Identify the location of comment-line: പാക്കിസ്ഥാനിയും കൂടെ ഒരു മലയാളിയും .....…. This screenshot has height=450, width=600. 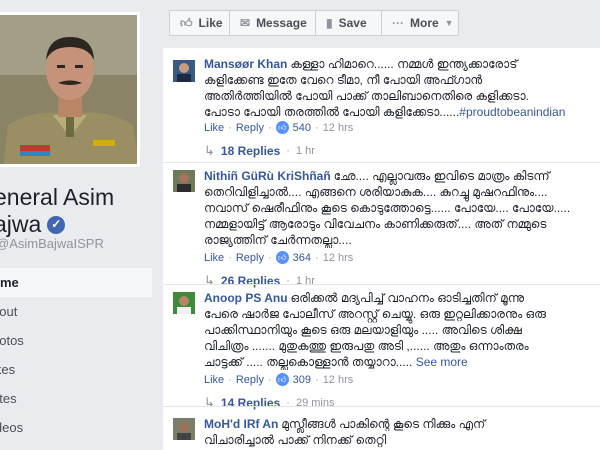
(363, 330).